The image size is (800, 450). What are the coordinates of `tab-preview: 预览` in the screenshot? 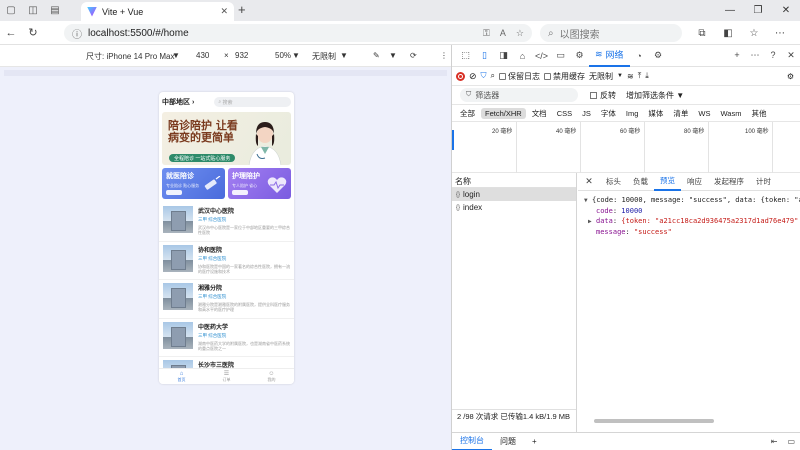 It's located at (667, 182).